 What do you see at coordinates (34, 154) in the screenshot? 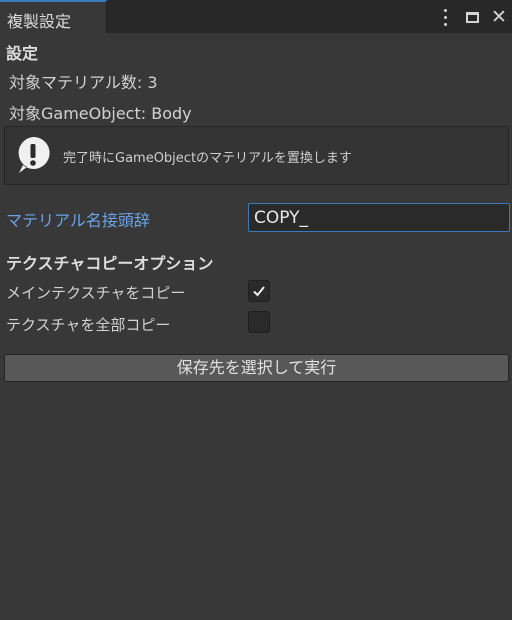
I see `exclamation-icon` at bounding box center [34, 154].